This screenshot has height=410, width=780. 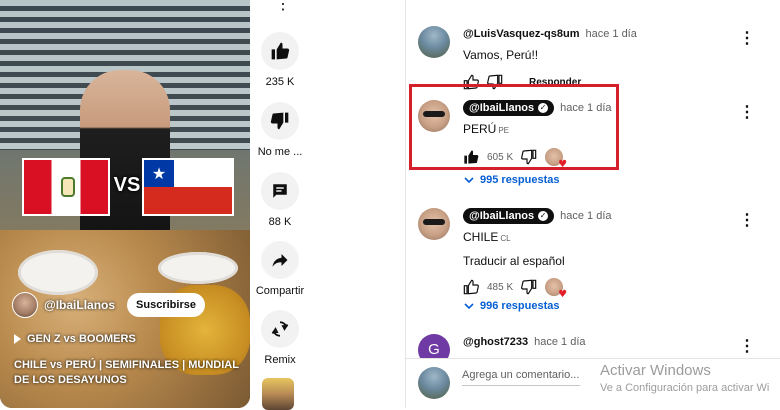 What do you see at coordinates (280, 222) in the screenshot?
I see `comment-count: 88 K` at bounding box center [280, 222].